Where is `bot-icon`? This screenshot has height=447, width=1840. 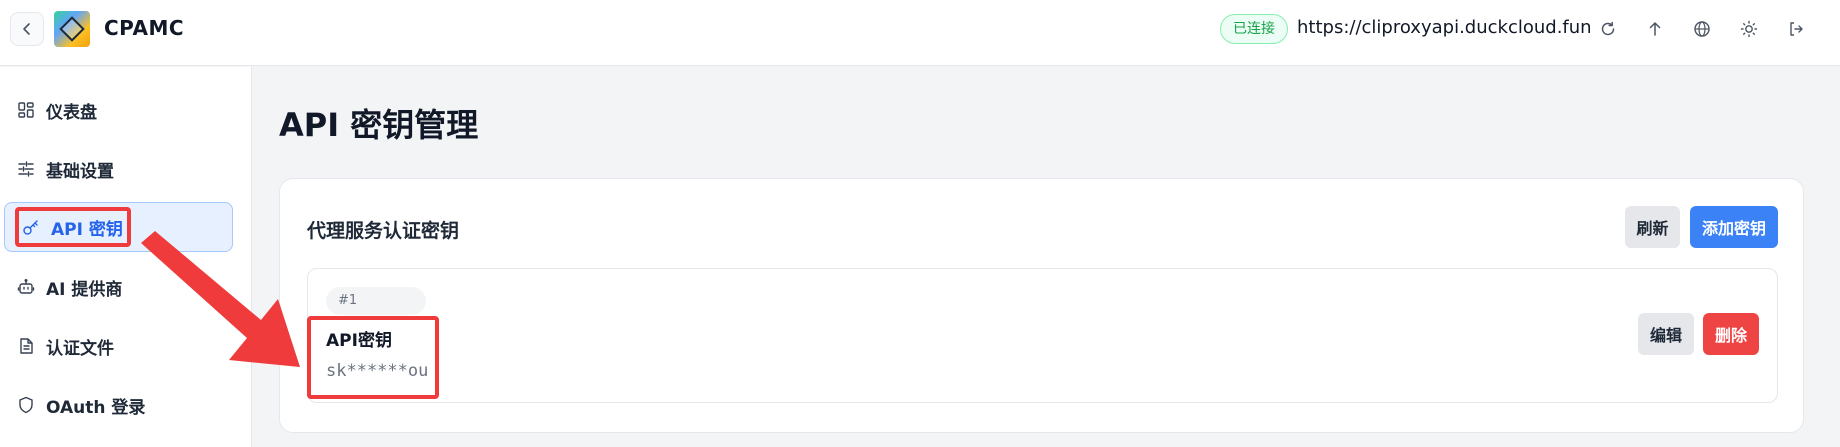 bot-icon is located at coordinates (26, 287).